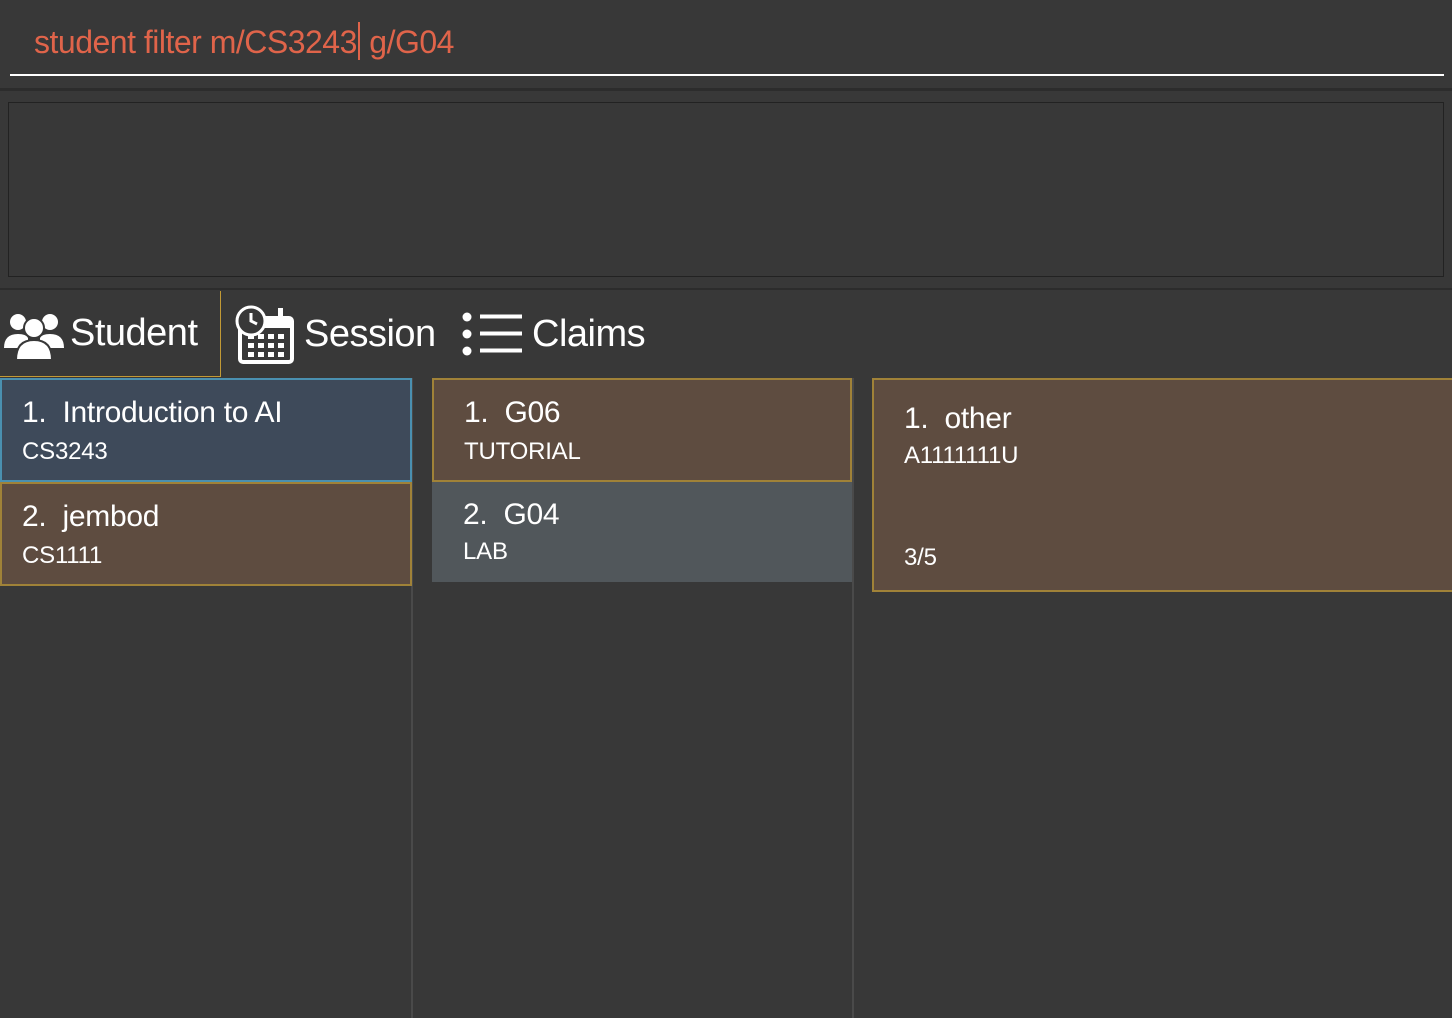  Describe the element at coordinates (1162, 485) in the screenshot. I see `list-item: 1. other A1111111U 3/5` at that location.